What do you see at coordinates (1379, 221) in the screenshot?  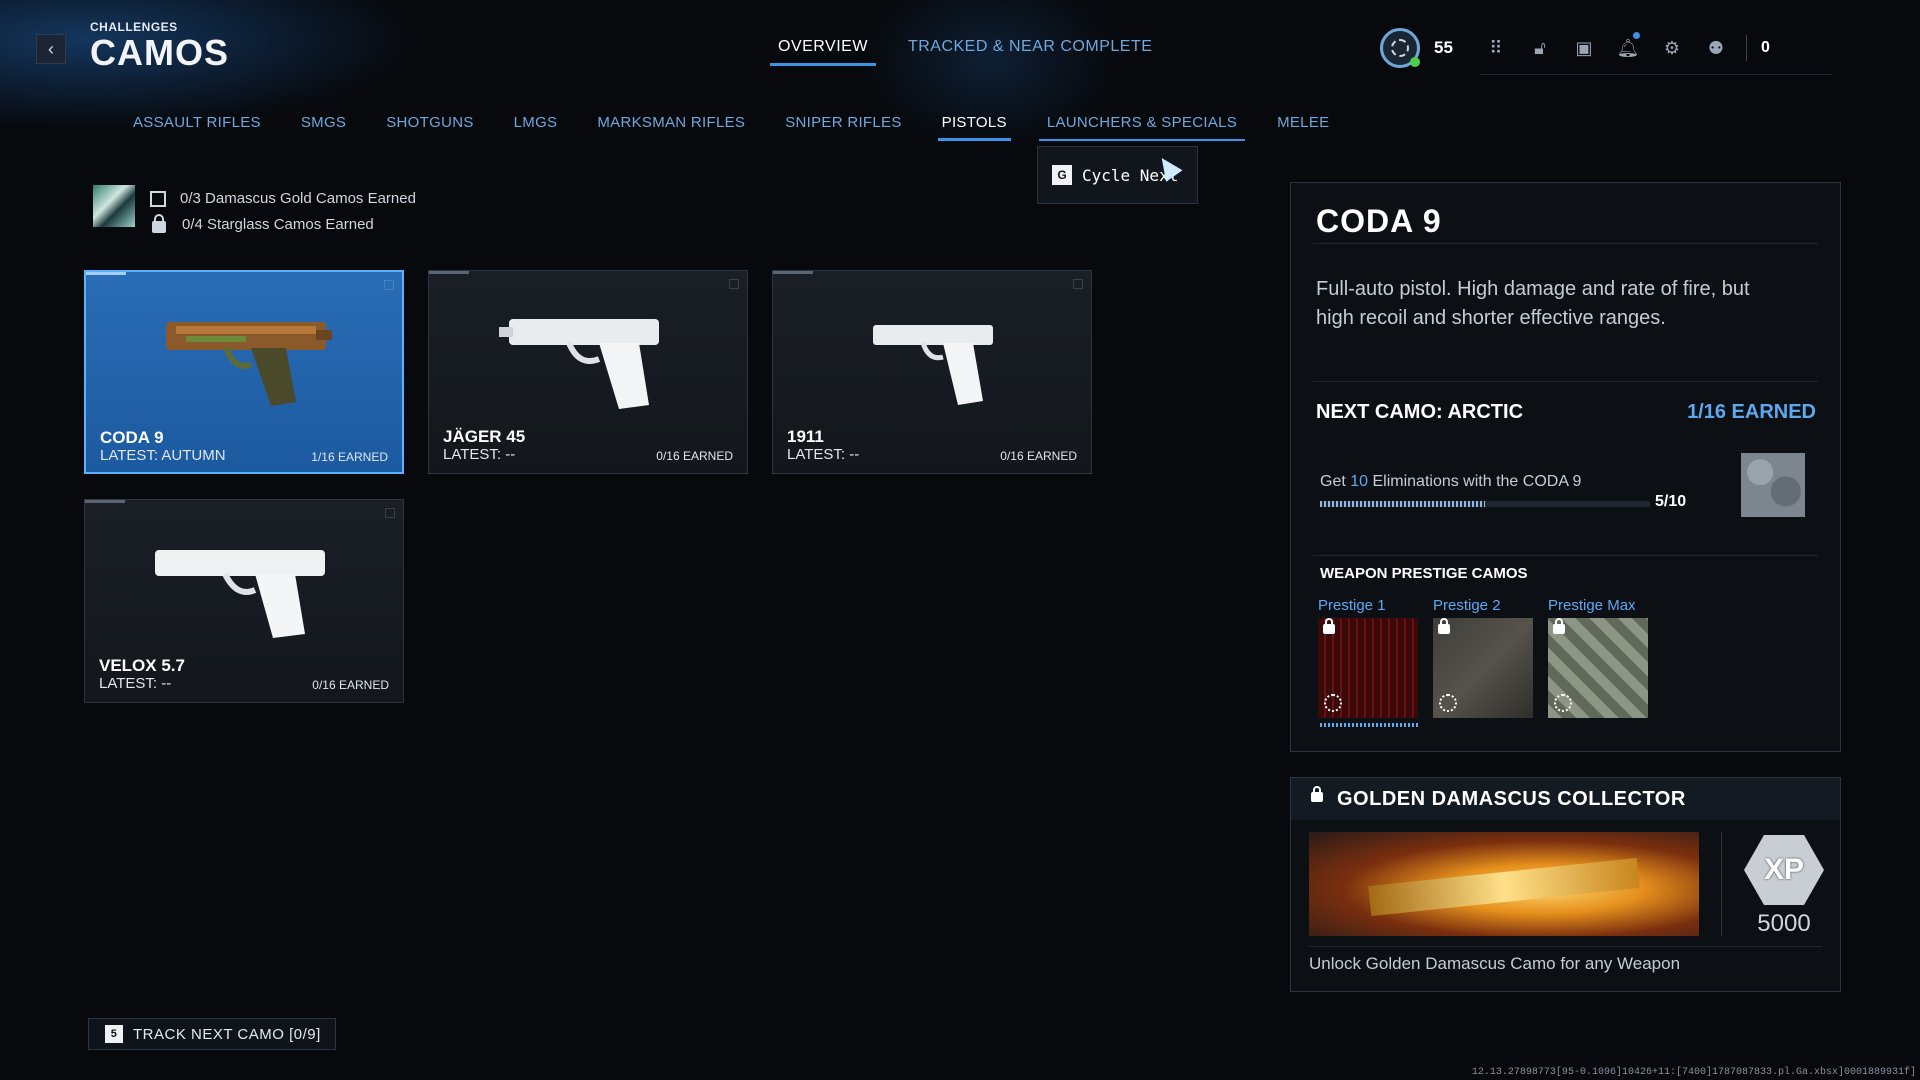 I see `detail-weapon-name: CODA 9` at bounding box center [1379, 221].